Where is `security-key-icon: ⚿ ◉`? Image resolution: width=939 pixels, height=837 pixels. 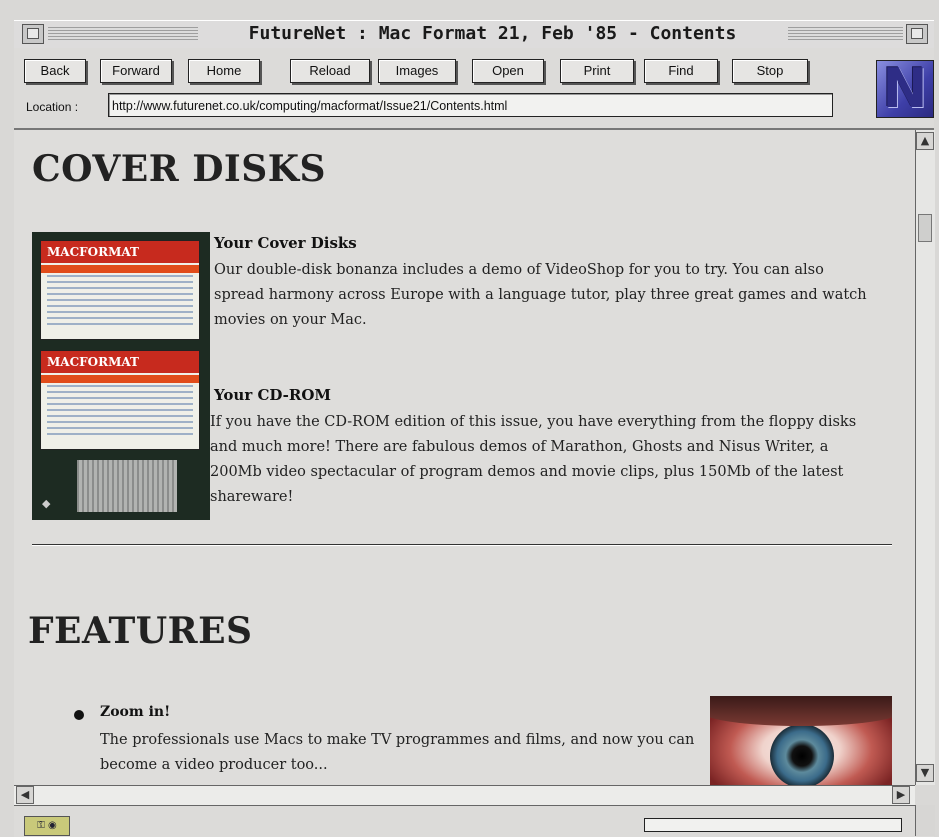 security-key-icon: ⚿ ◉ is located at coordinates (47, 826).